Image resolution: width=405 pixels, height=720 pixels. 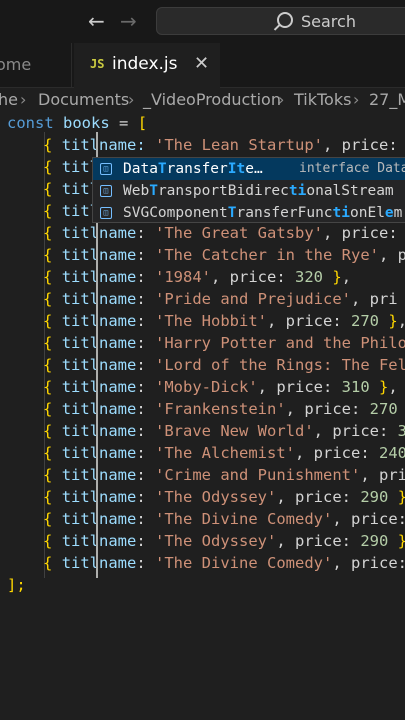 I want to click on autocomplete-item-detail: interface DataT, so click(x=352, y=168).